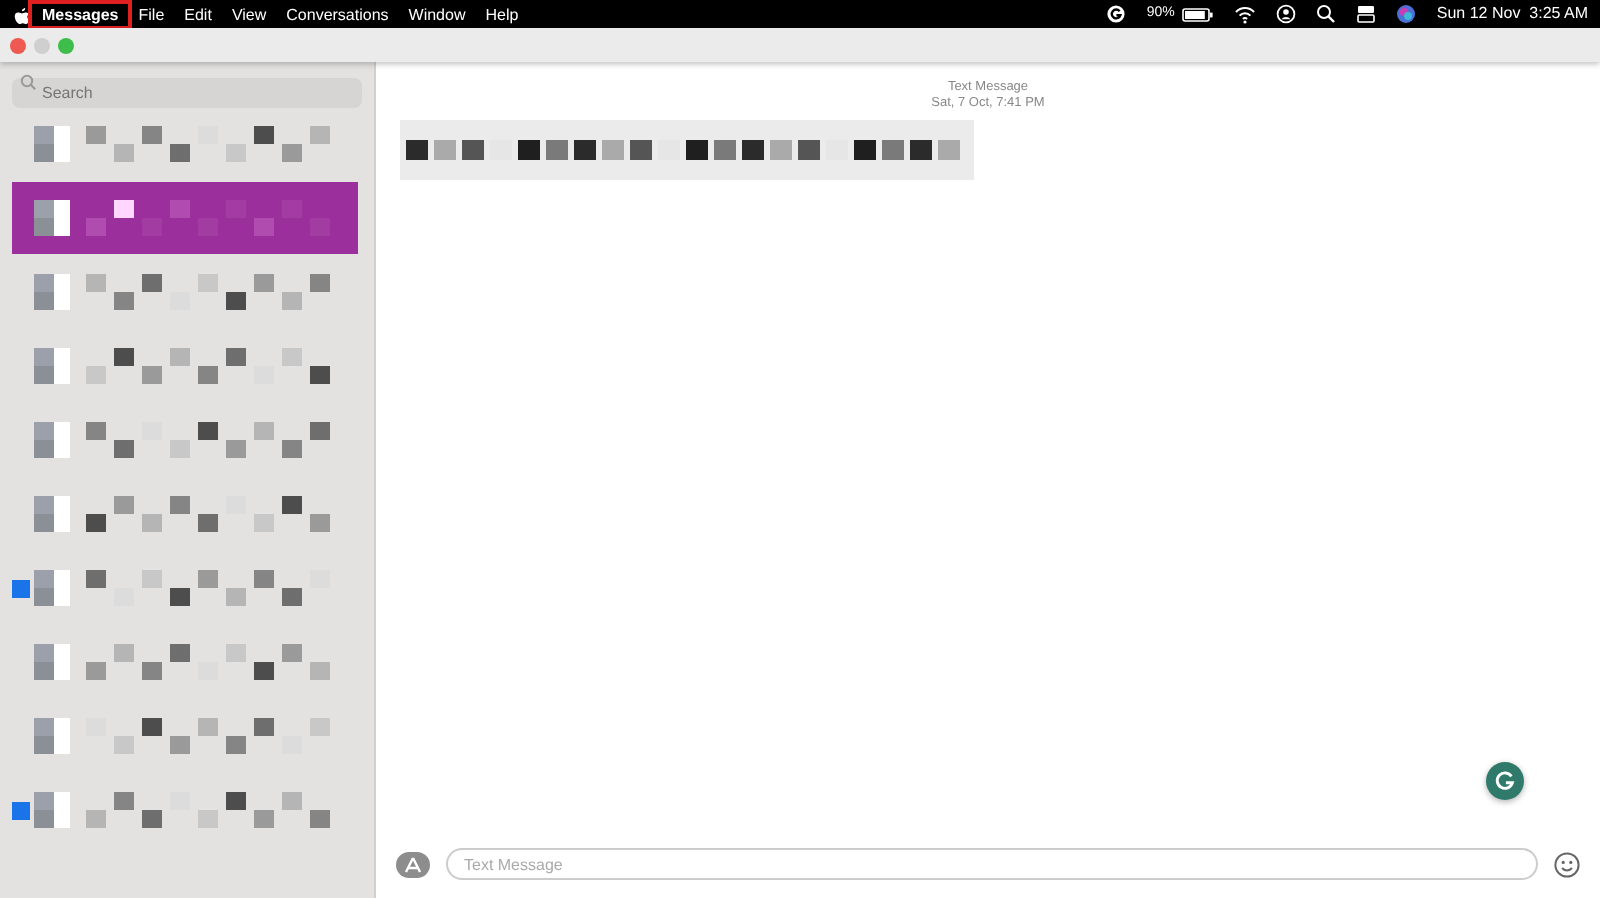  I want to click on wifi-icon, so click(1245, 14).